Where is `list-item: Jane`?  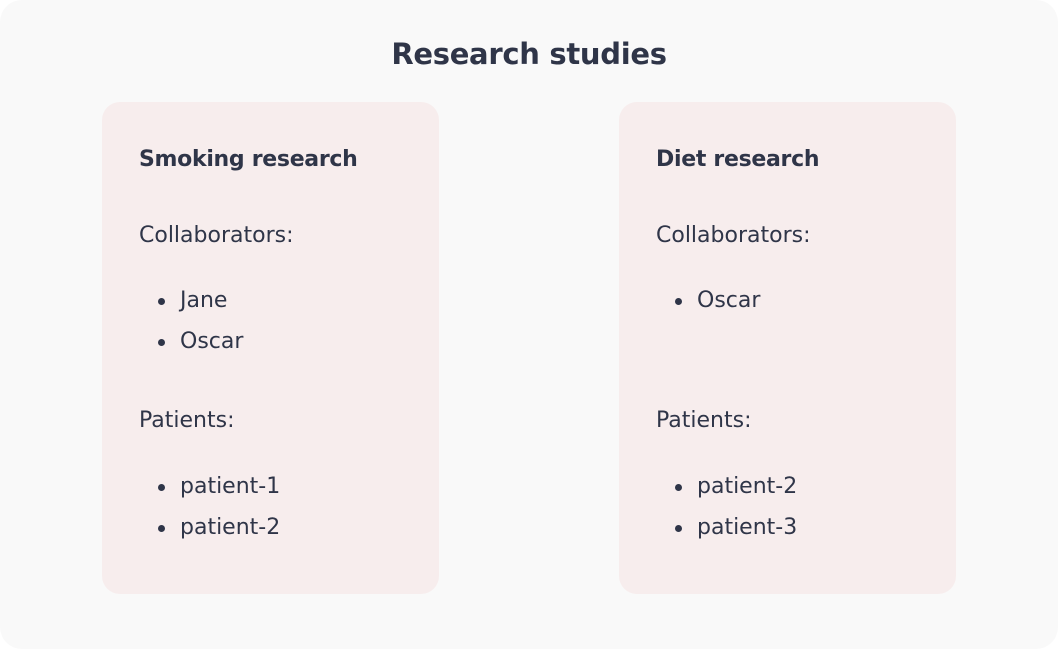 list-item: Jane is located at coordinates (199, 300).